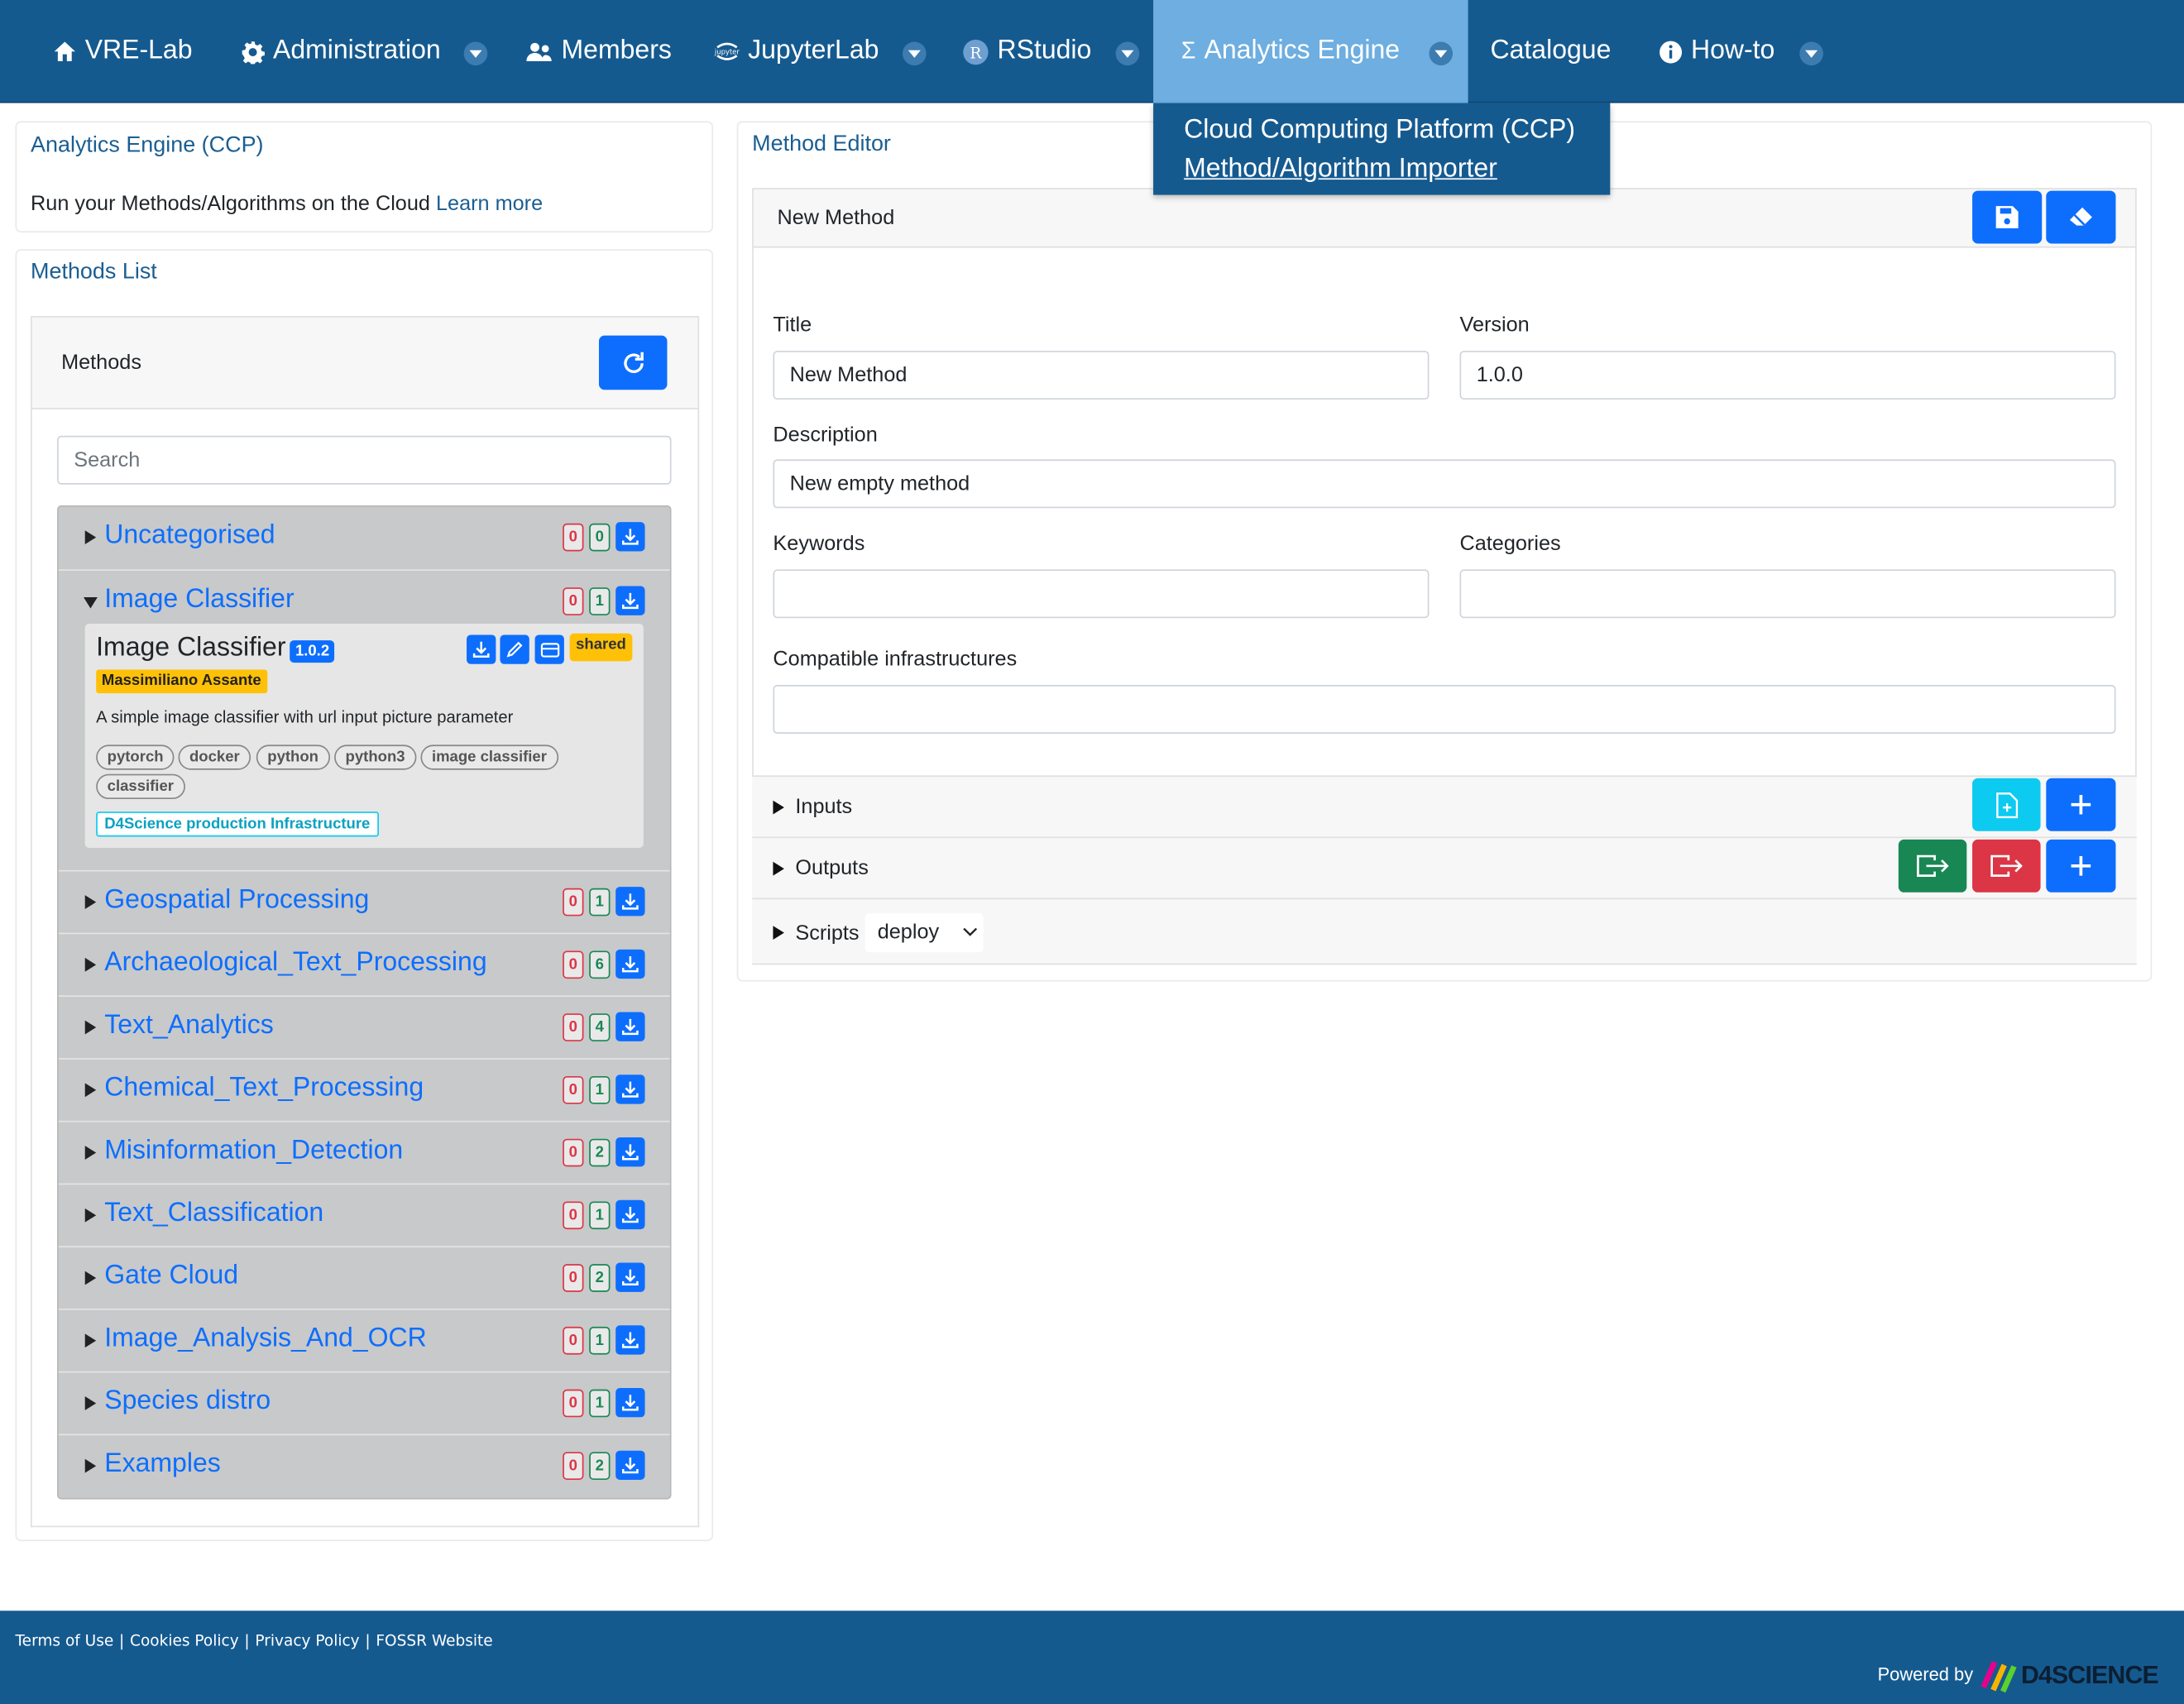 This screenshot has height=1704, width=2184. I want to click on refresh-button, so click(633, 362).